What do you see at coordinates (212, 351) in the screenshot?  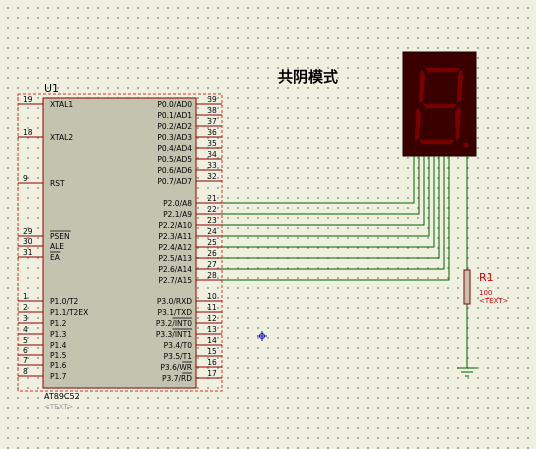 I see `pin-number: 15` at bounding box center [212, 351].